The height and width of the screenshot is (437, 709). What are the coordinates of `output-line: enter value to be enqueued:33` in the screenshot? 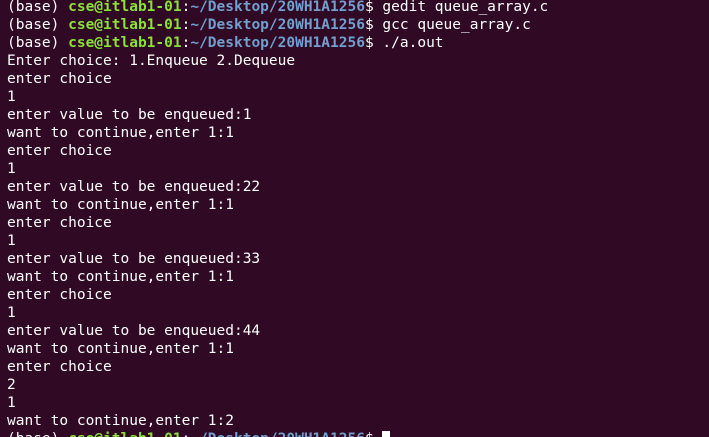 It's located at (134, 259).